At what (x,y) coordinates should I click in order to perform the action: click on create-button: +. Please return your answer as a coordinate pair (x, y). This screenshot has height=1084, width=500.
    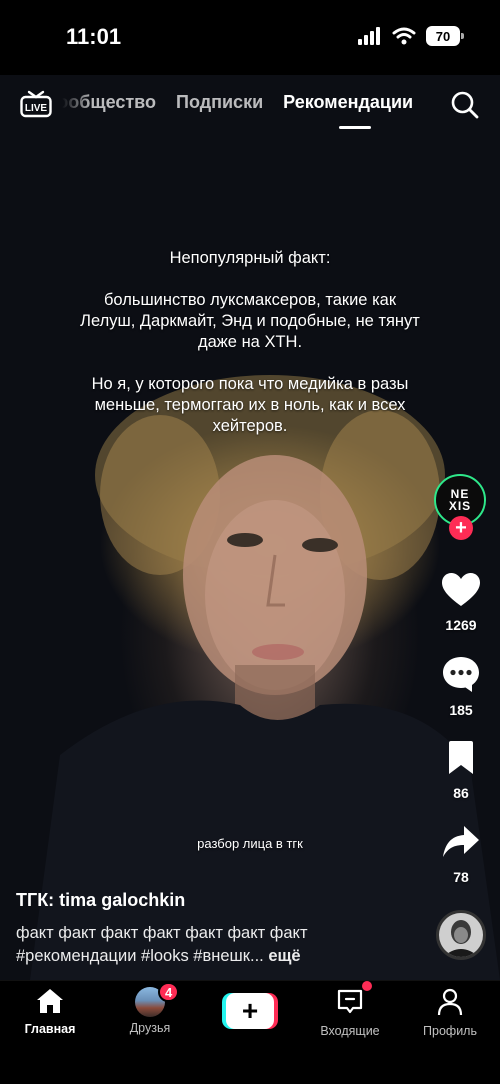
    Looking at the image, I should click on (250, 1011).